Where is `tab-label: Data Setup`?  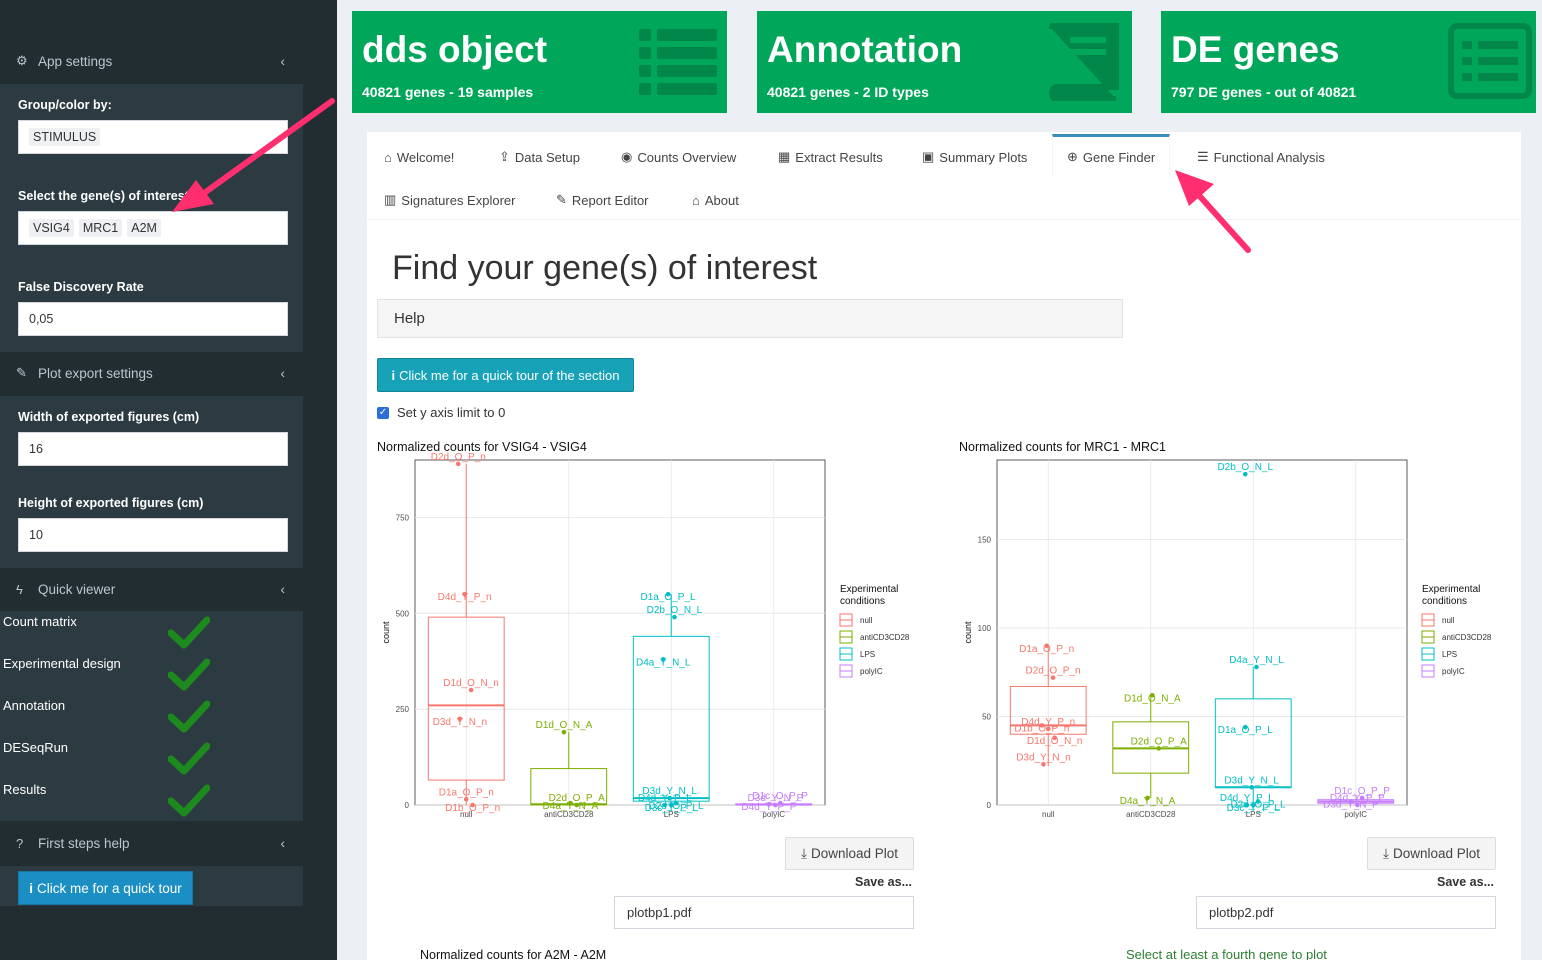 tab-label: Data Setup is located at coordinates (547, 157).